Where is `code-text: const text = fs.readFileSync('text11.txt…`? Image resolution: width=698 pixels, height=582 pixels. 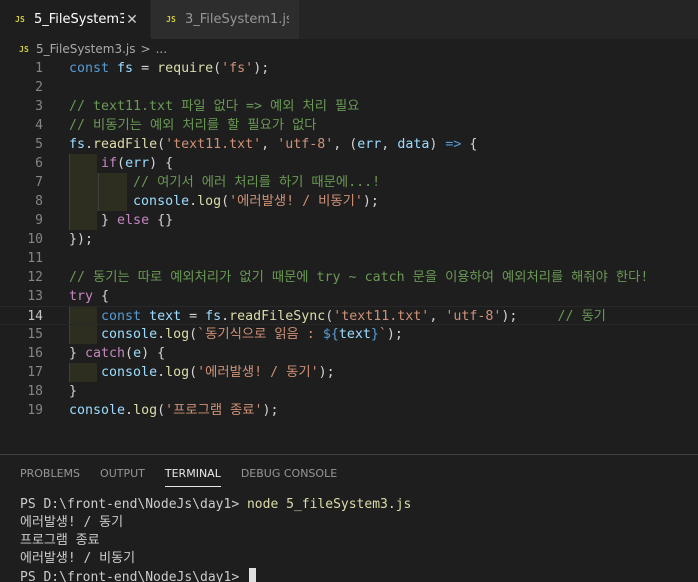
code-text: const text = fs.readFileSync('text11.txt… is located at coordinates (353, 316).